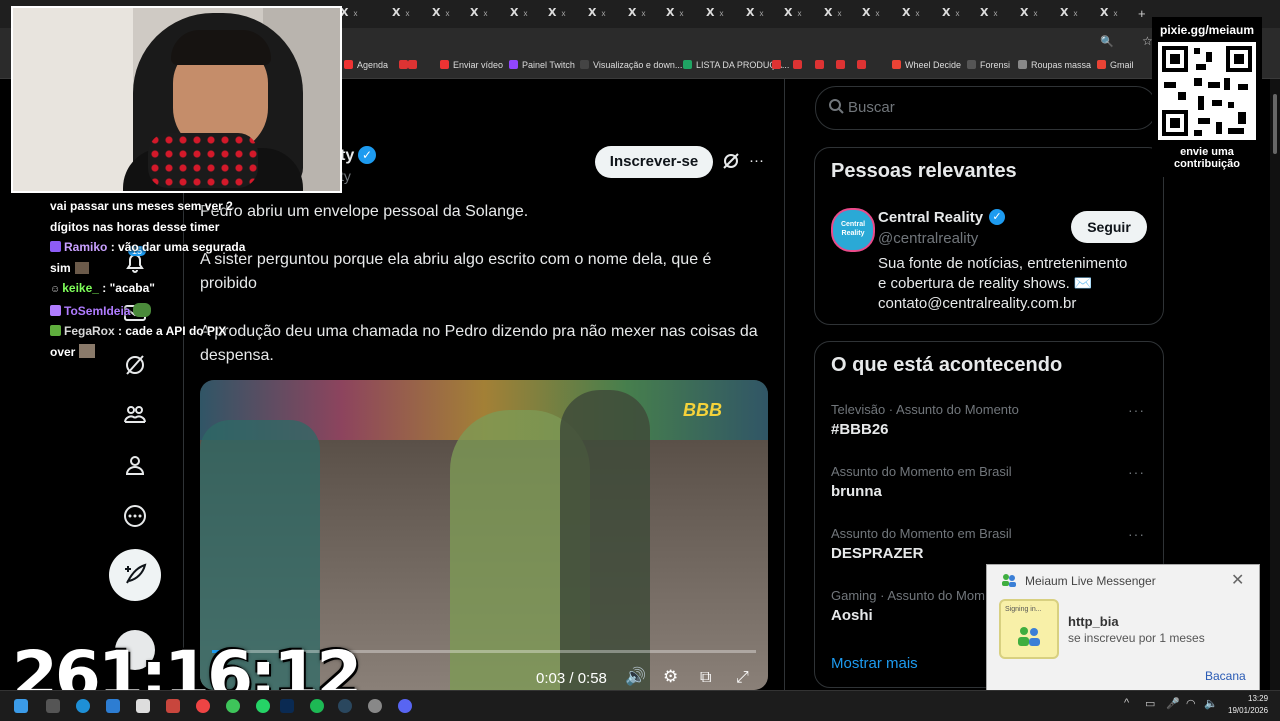  I want to click on bookmark-item: Gmail, so click(1115, 65).